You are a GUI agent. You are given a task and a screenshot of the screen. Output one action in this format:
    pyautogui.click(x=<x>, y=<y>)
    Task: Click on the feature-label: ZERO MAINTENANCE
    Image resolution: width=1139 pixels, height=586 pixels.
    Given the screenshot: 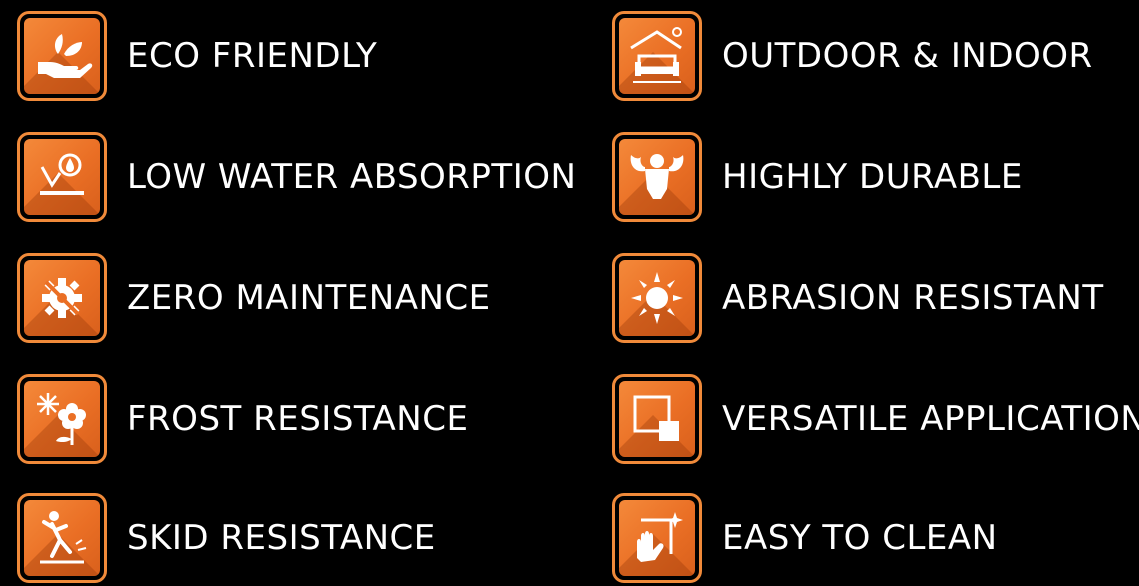 What is the action you would take?
    pyautogui.click(x=309, y=298)
    